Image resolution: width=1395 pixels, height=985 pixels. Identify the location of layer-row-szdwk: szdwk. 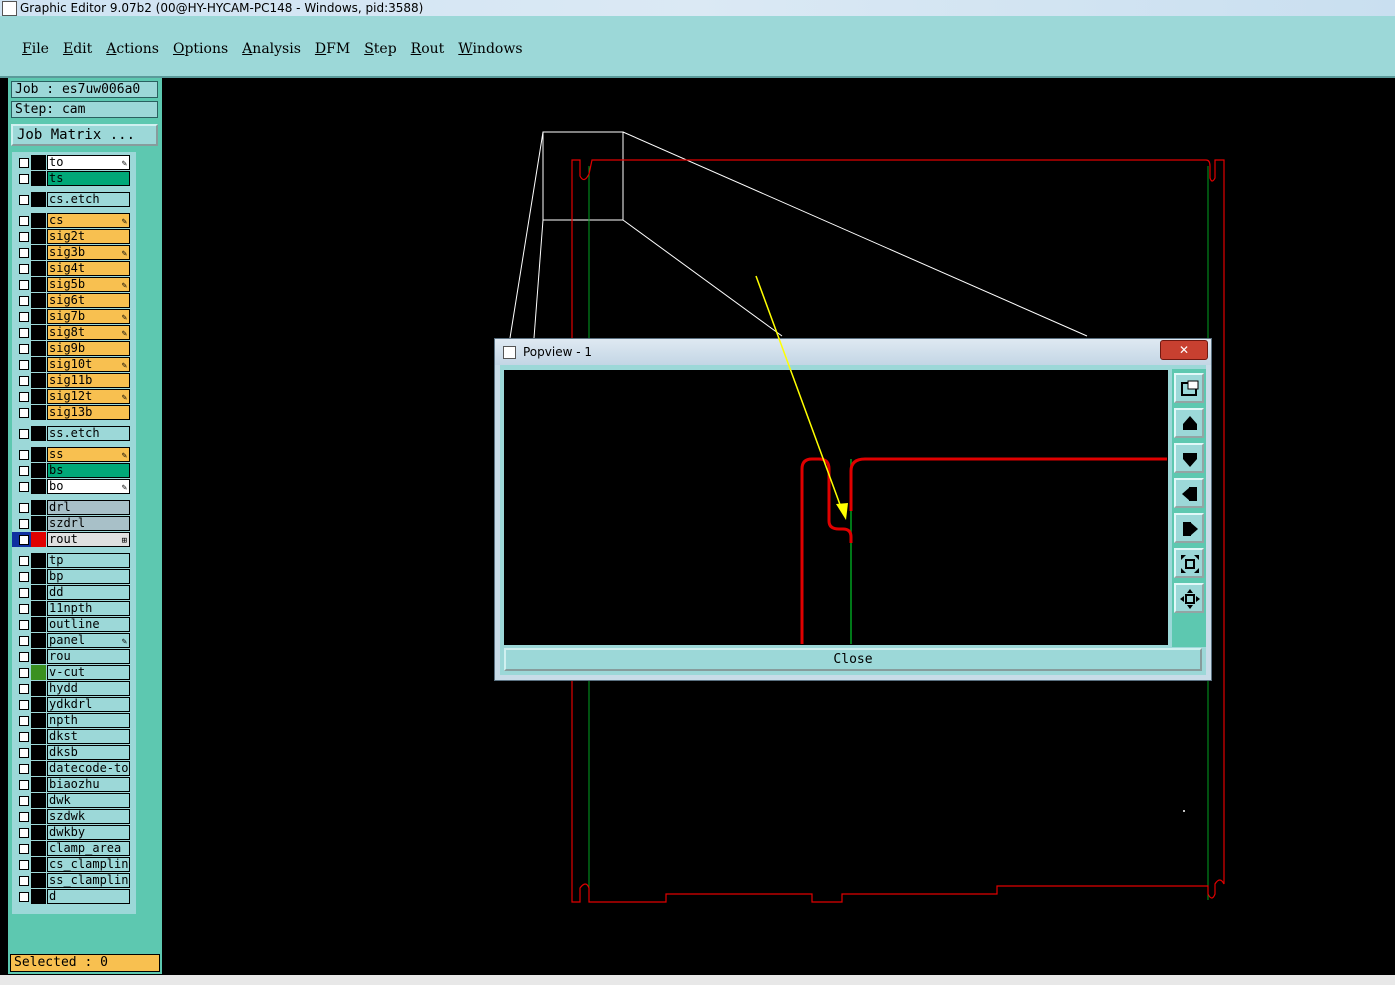
(74, 816).